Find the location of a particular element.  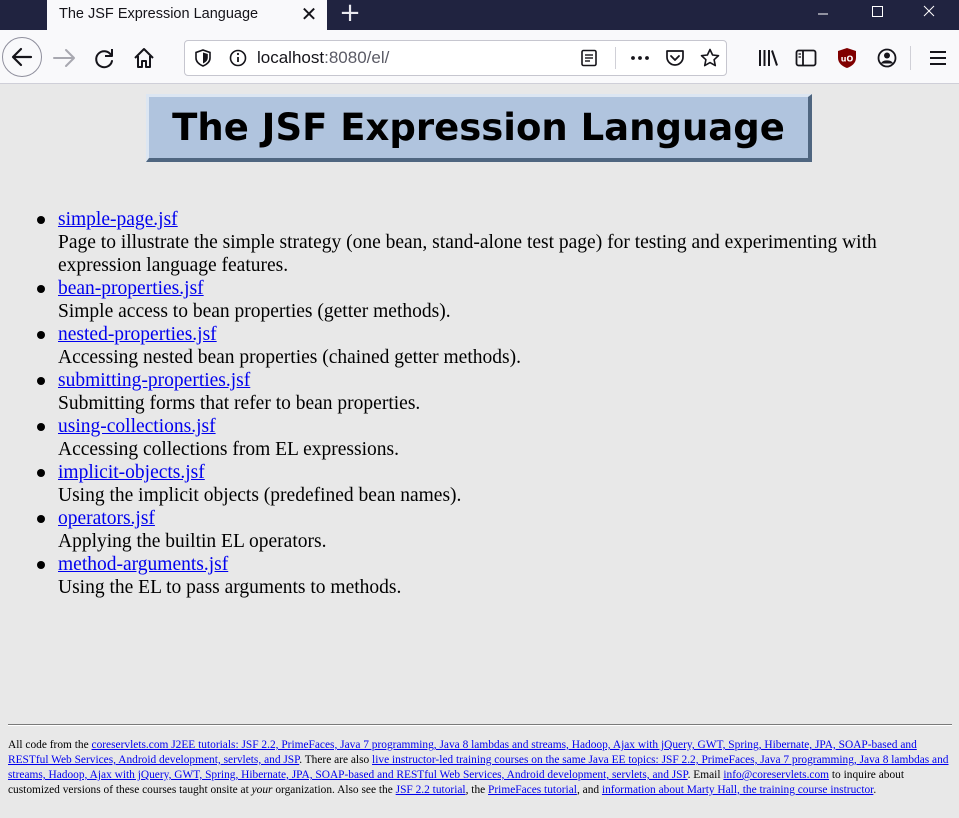

bookmark-star-icon is located at coordinates (710, 58).